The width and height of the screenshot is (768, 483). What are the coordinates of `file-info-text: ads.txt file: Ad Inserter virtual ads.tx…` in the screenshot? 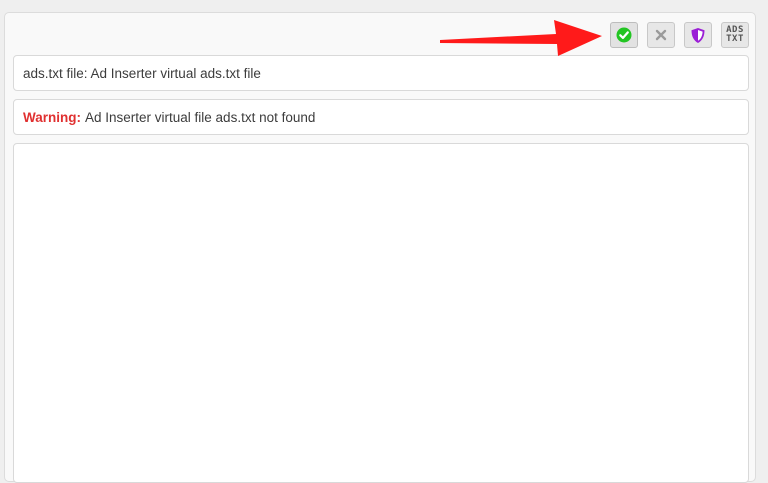 It's located at (142, 73).